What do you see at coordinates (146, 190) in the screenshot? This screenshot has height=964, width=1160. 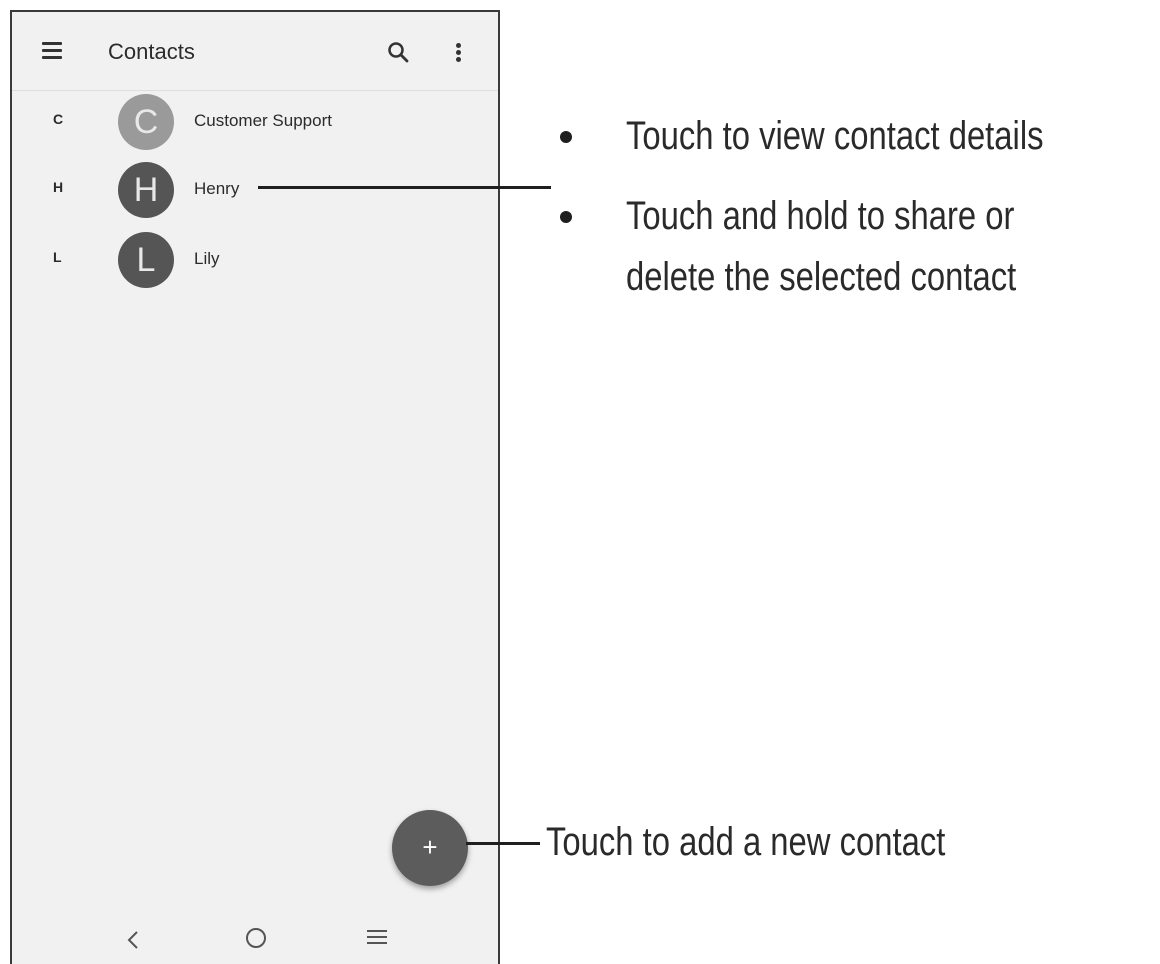 I see `avatar: H` at bounding box center [146, 190].